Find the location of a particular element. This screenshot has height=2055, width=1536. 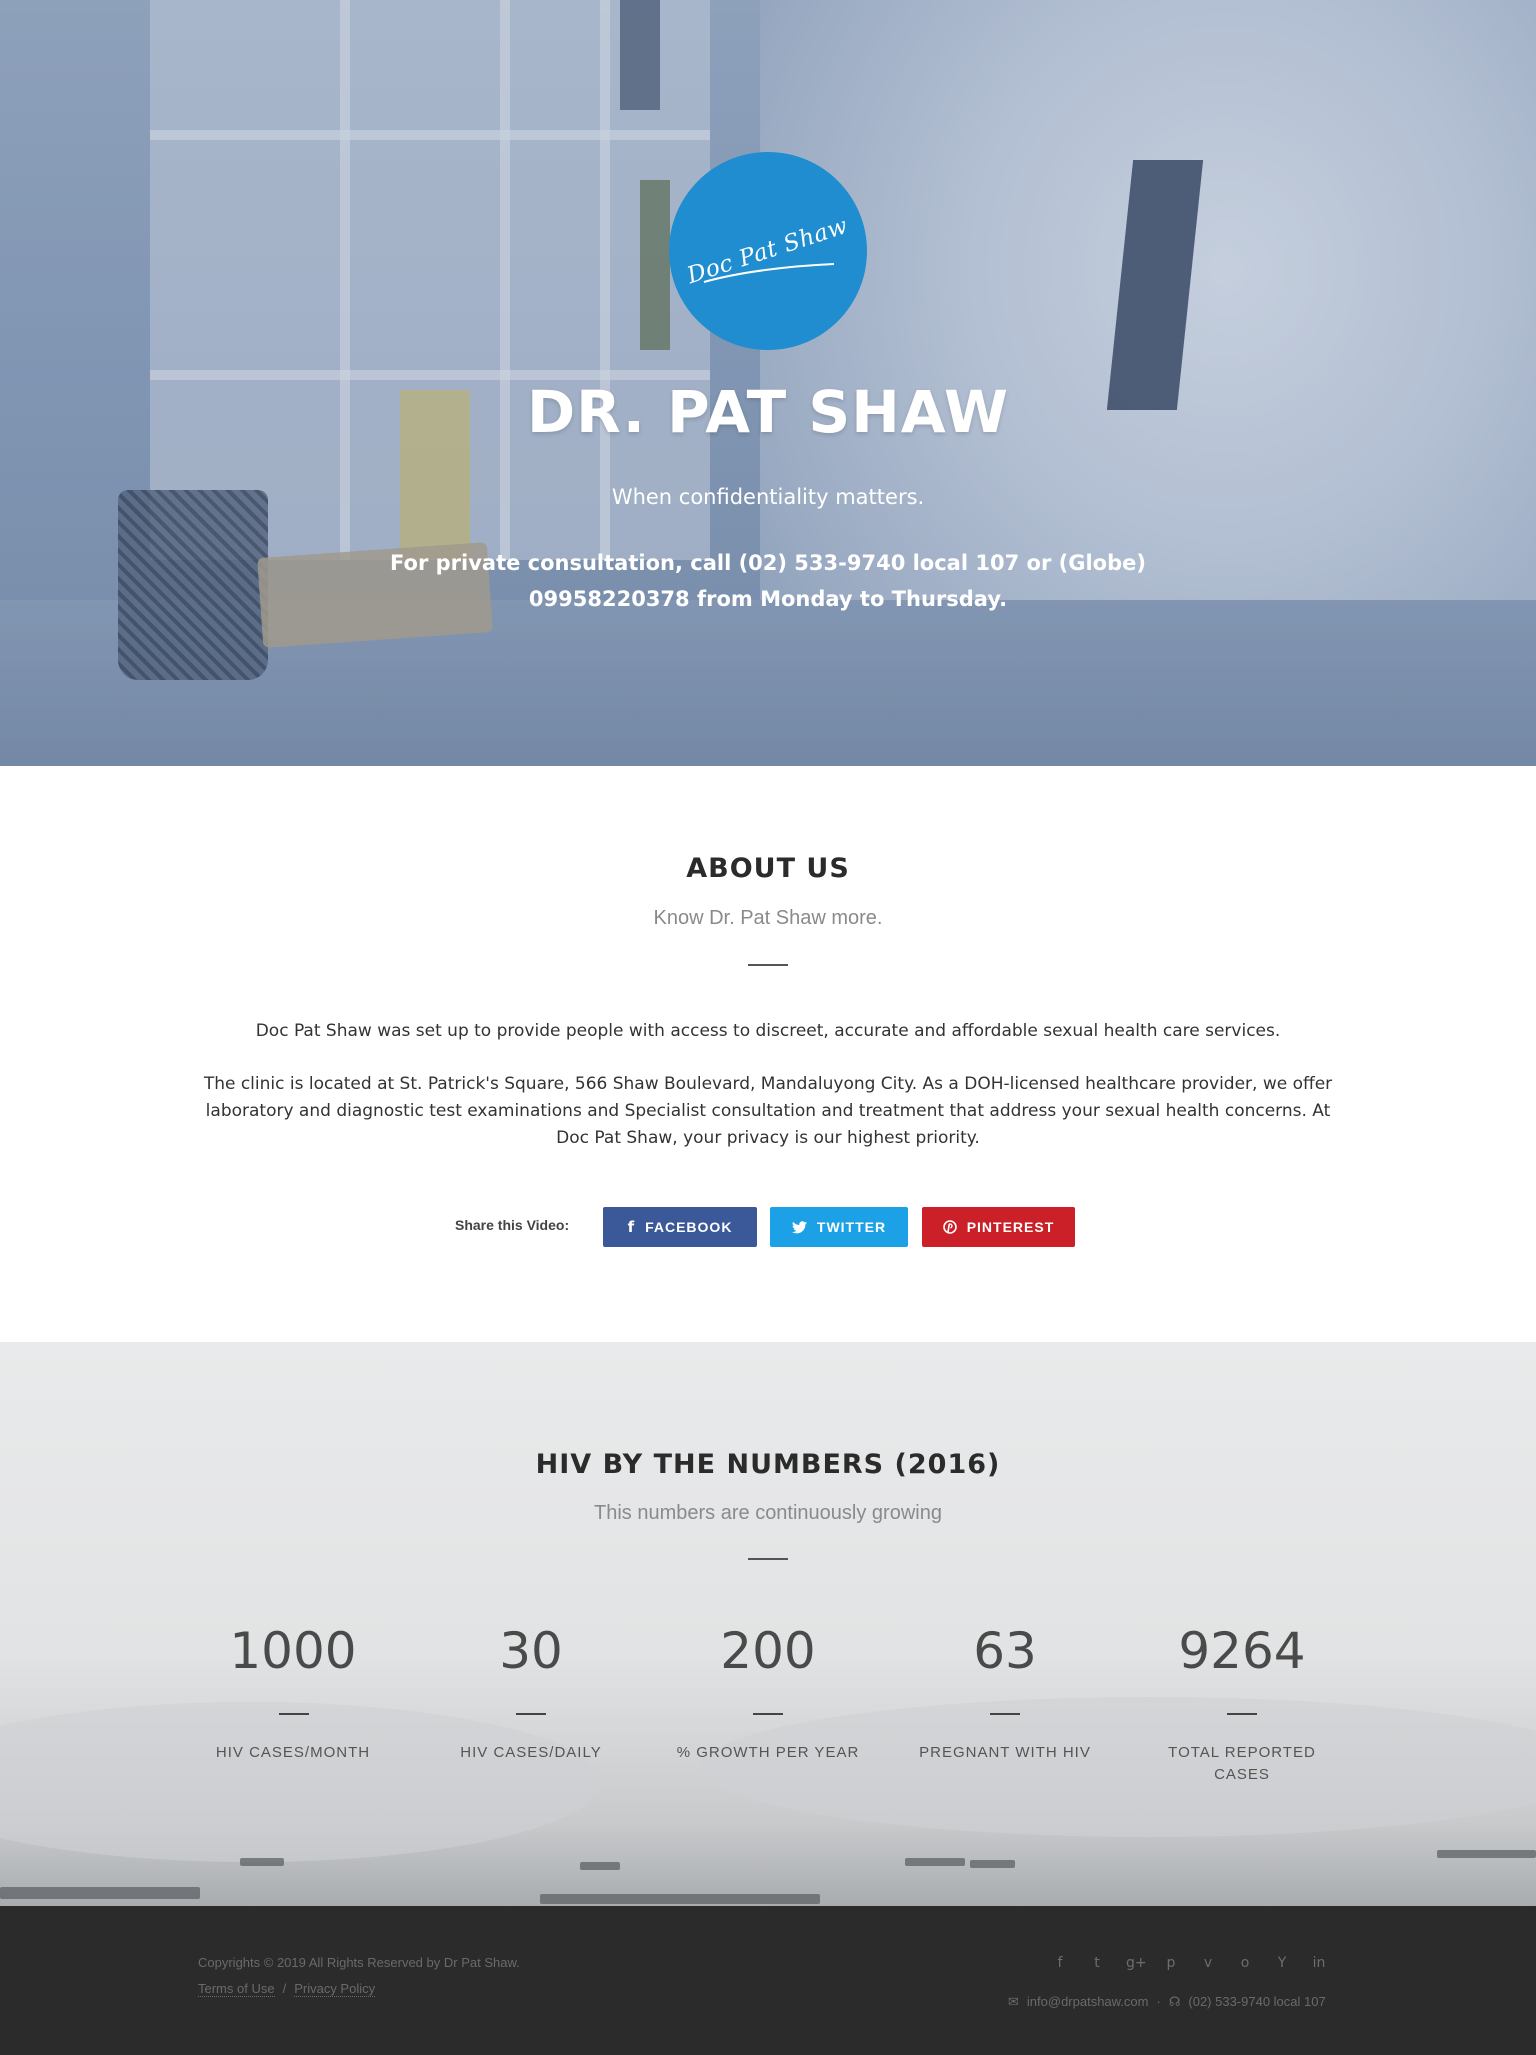

logo: Doc Pat Shaw is located at coordinates (768, 251).